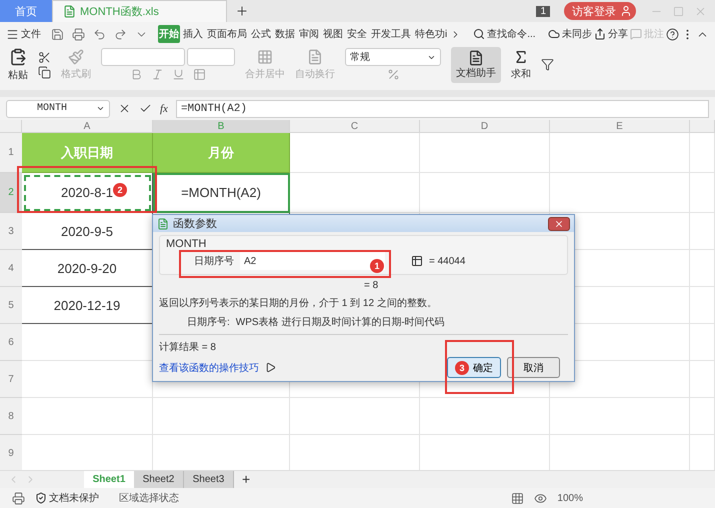 The width and height of the screenshot is (715, 508). I want to click on paintbrush-icon, so click(76, 56).